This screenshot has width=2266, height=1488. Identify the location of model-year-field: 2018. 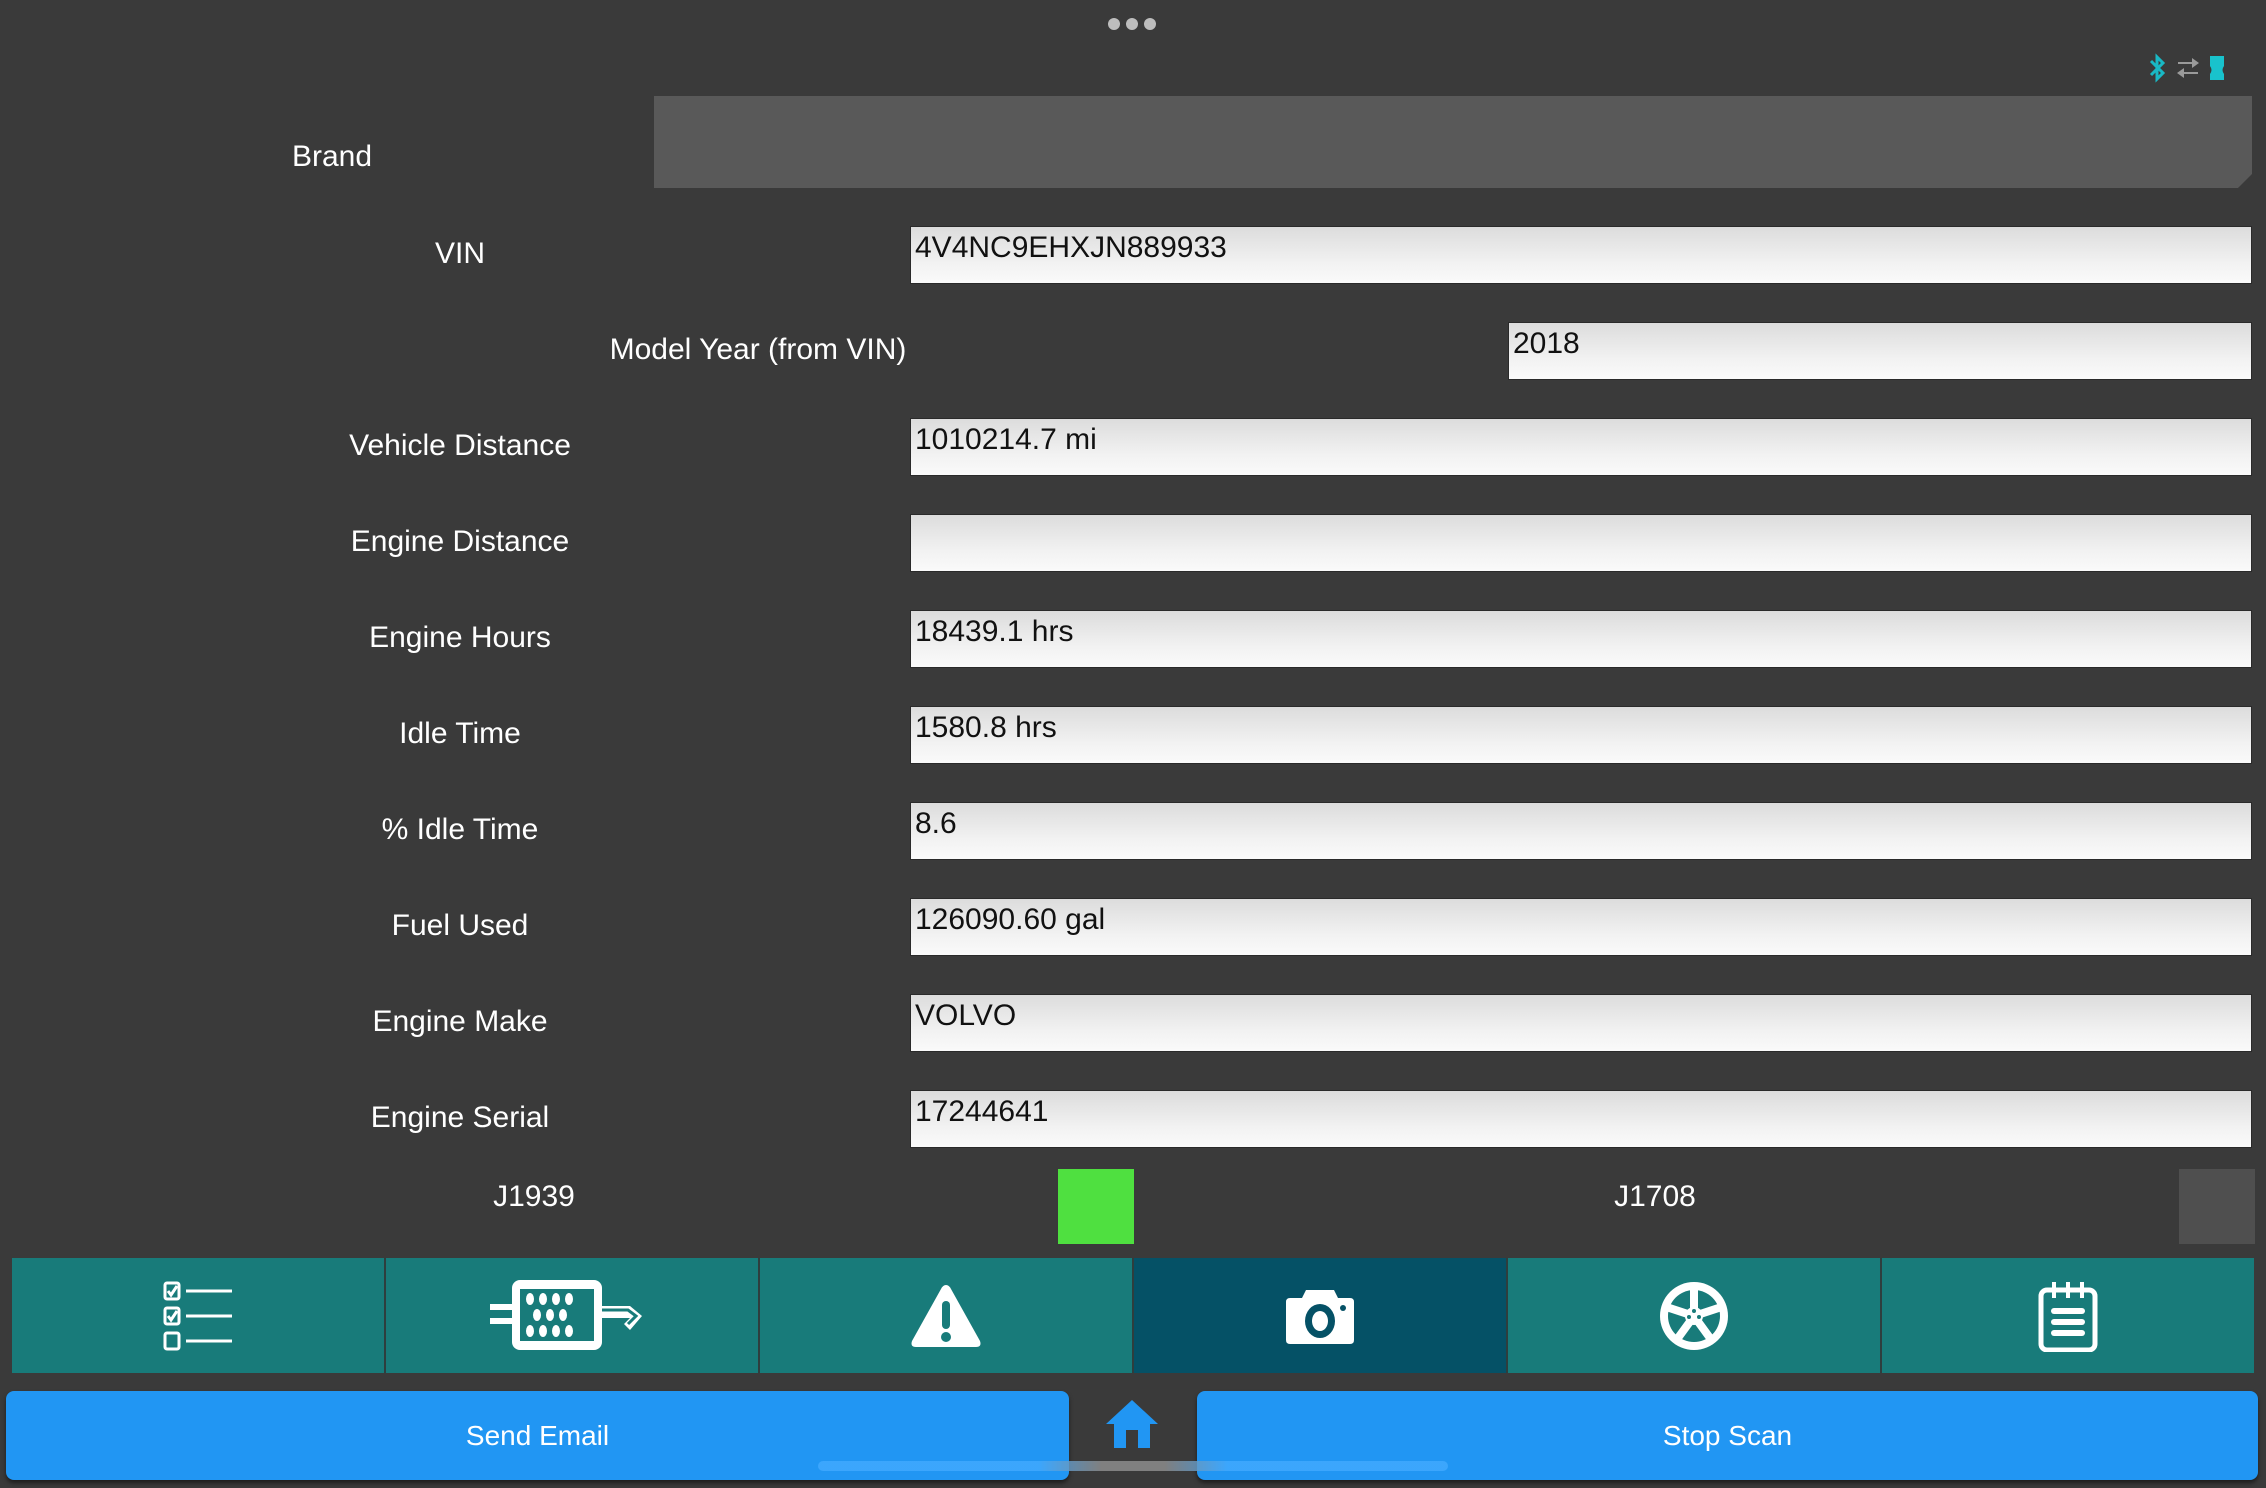
(1880, 351).